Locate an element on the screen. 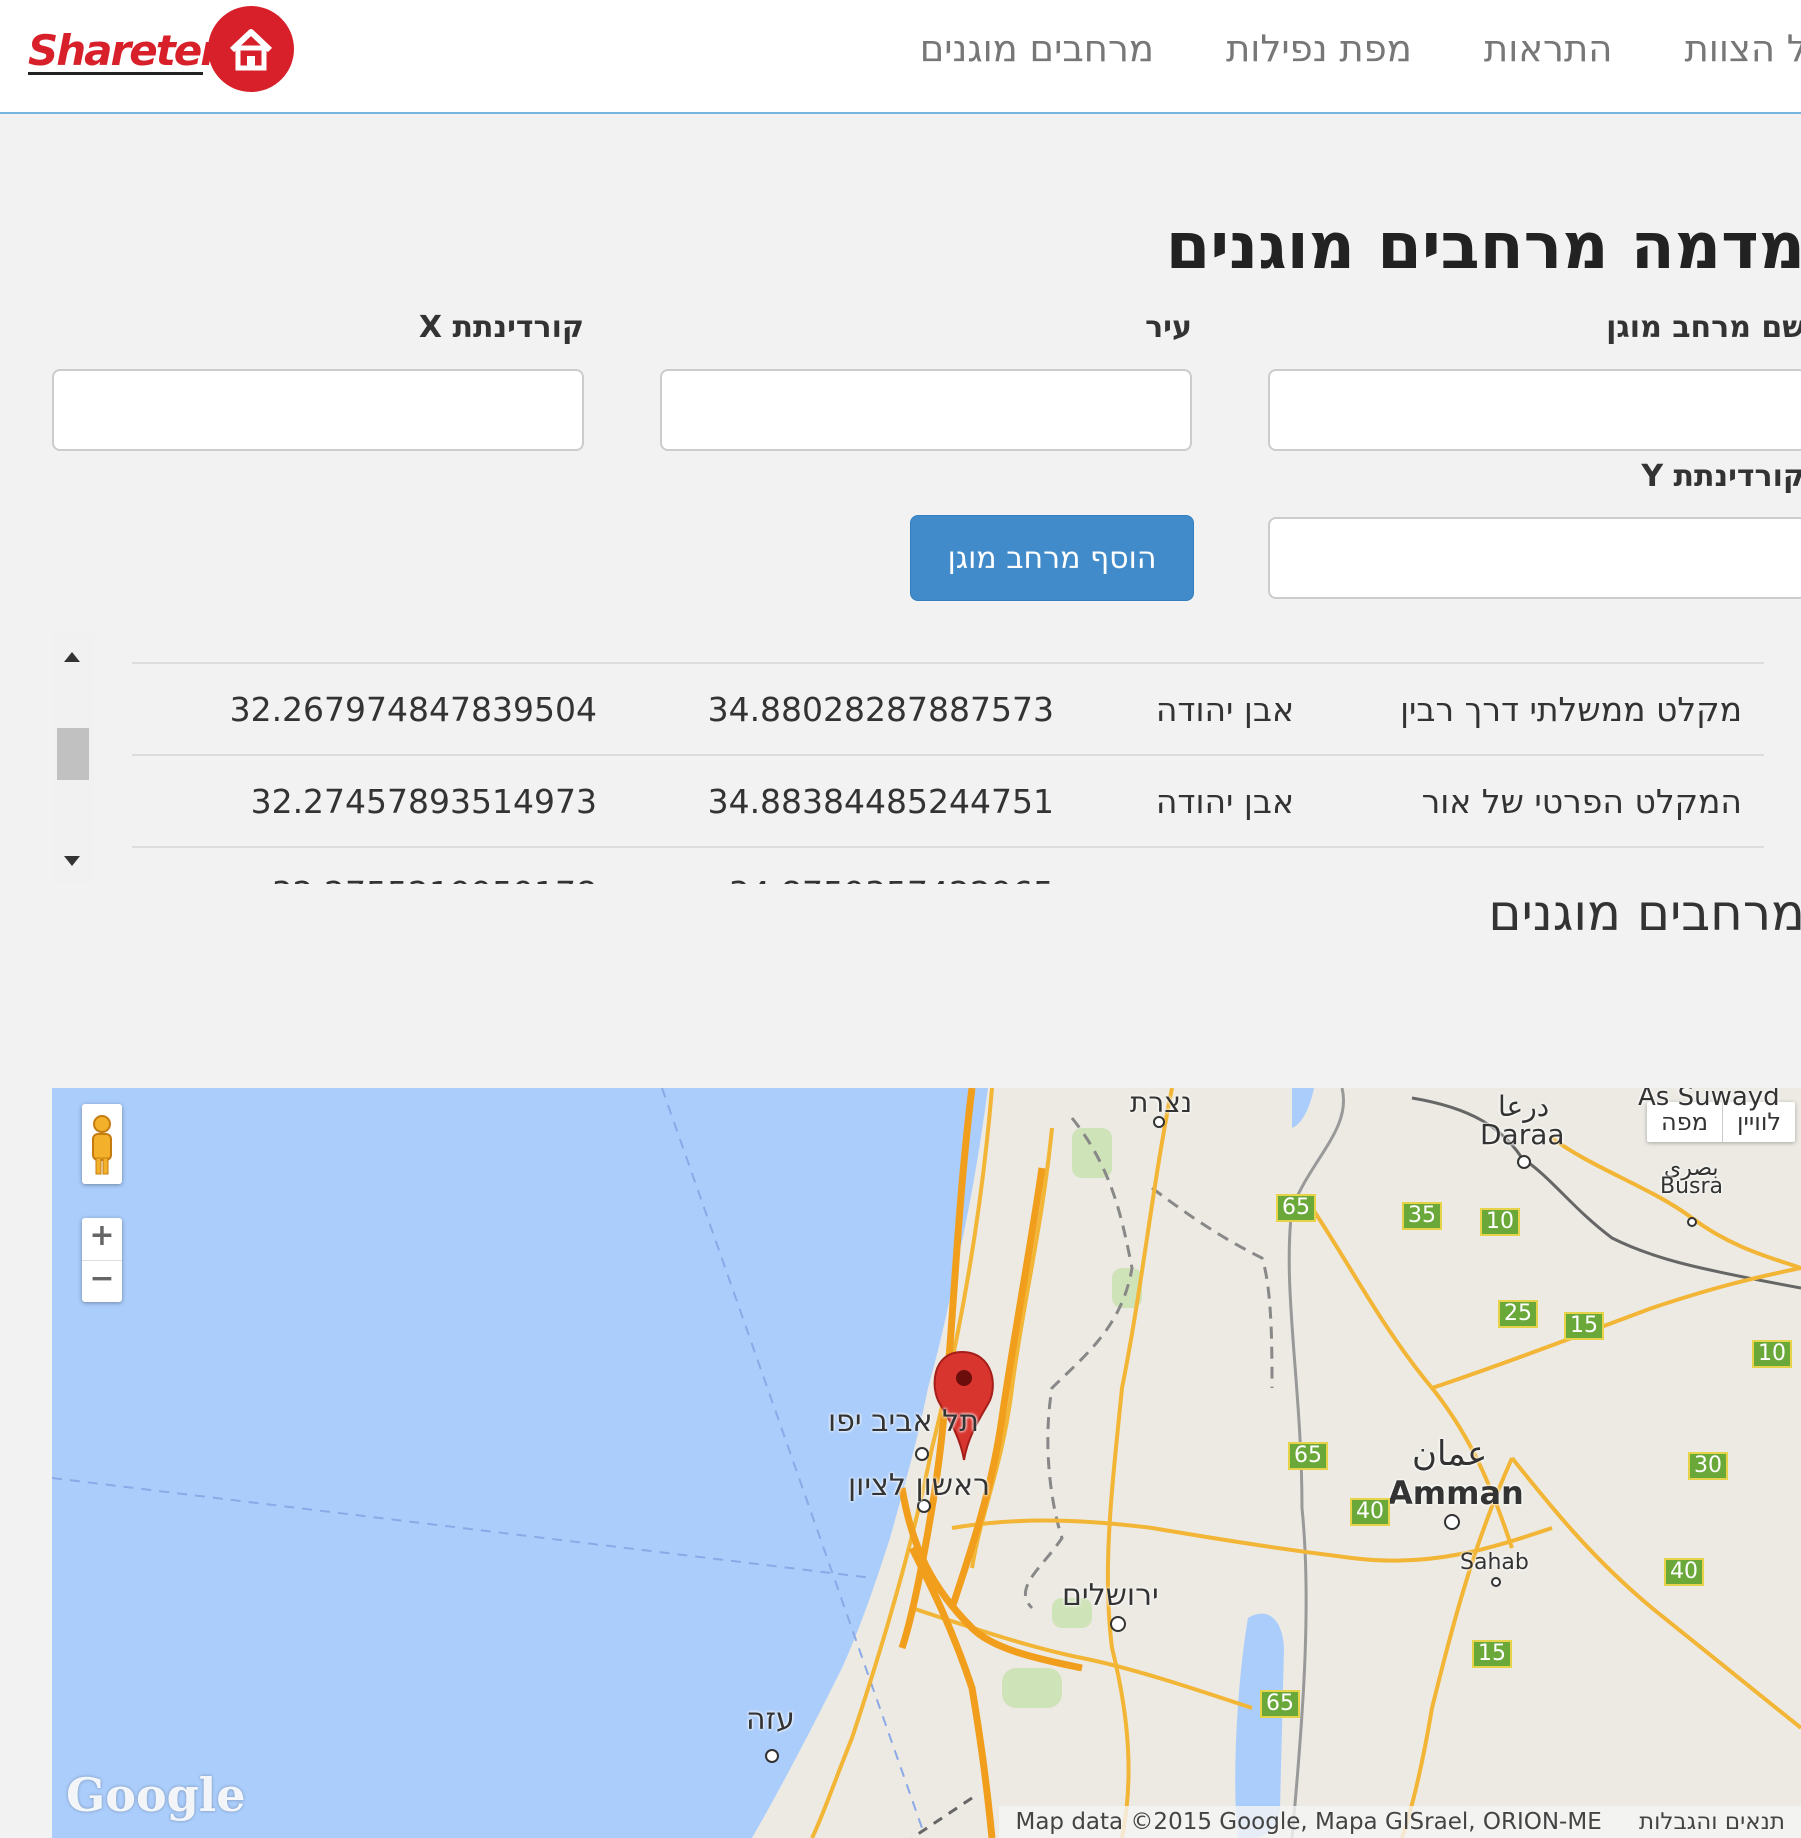  x-coordinate-cell: 34.88384485244751 is located at coordinates (880, 801).